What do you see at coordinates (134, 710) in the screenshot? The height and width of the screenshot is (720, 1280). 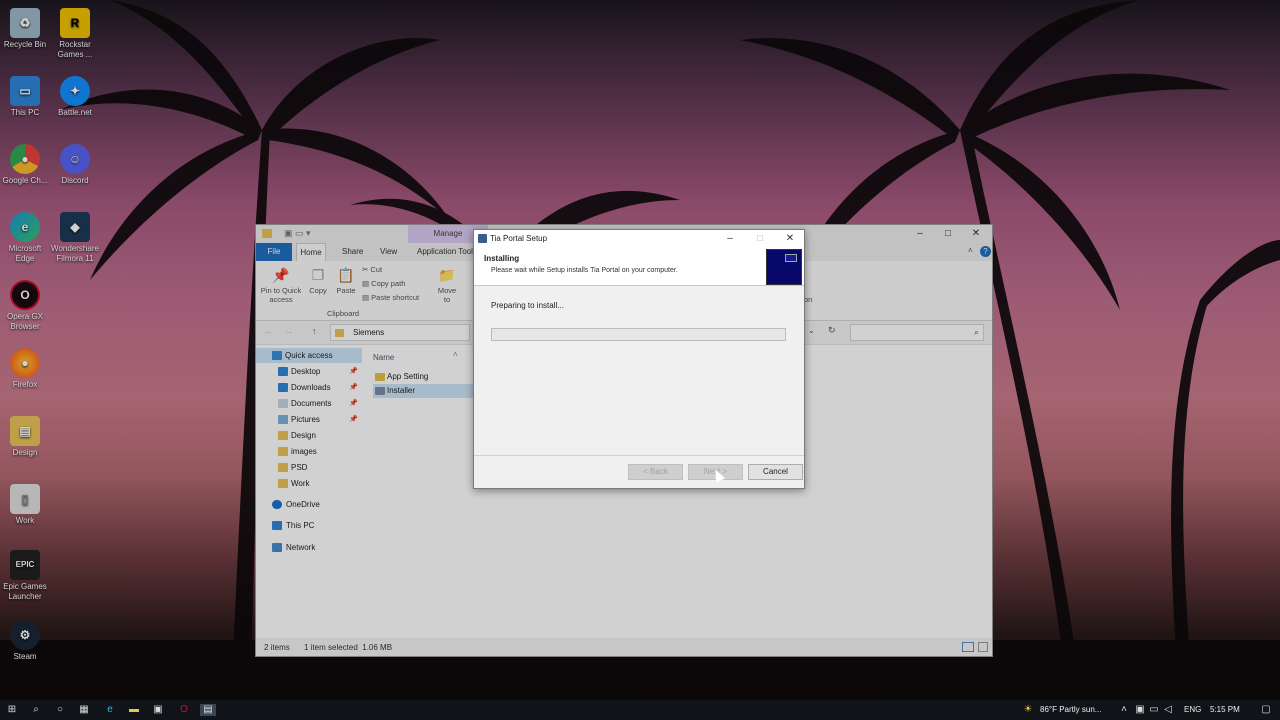 I see `file-explorer-icon: ▬` at bounding box center [134, 710].